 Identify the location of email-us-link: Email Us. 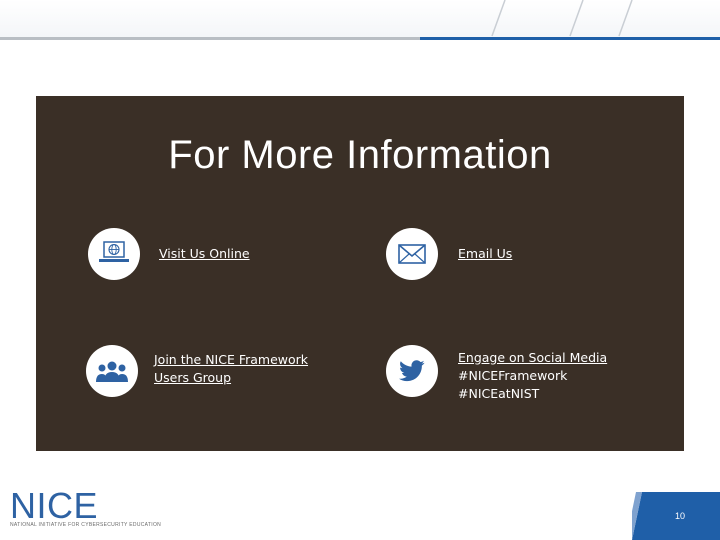
(485, 254).